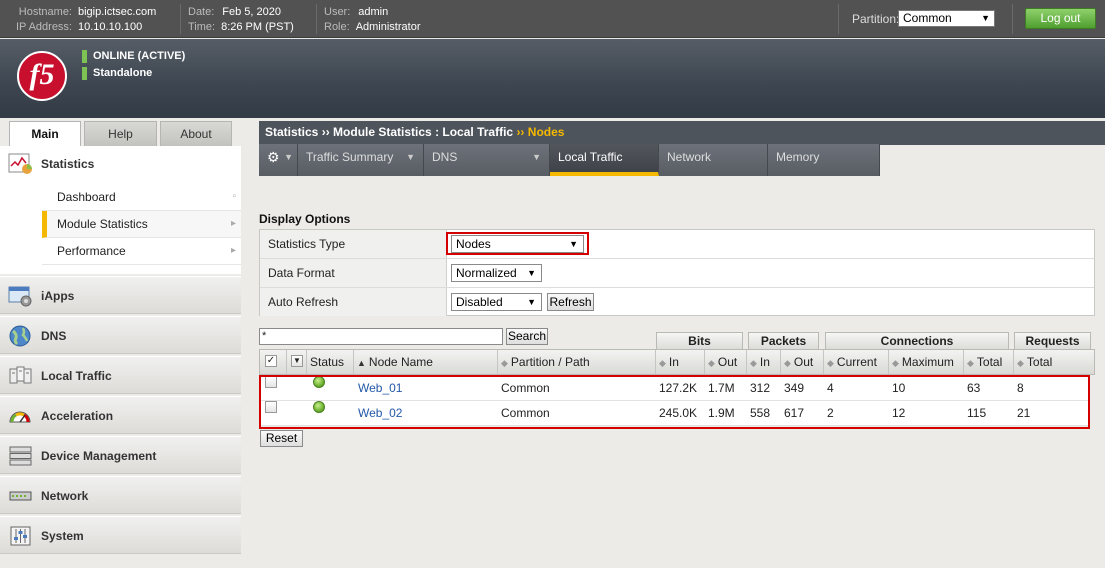 Image resolution: width=1105 pixels, height=568 pixels. I want to click on option-label: Data Format, so click(353, 273).